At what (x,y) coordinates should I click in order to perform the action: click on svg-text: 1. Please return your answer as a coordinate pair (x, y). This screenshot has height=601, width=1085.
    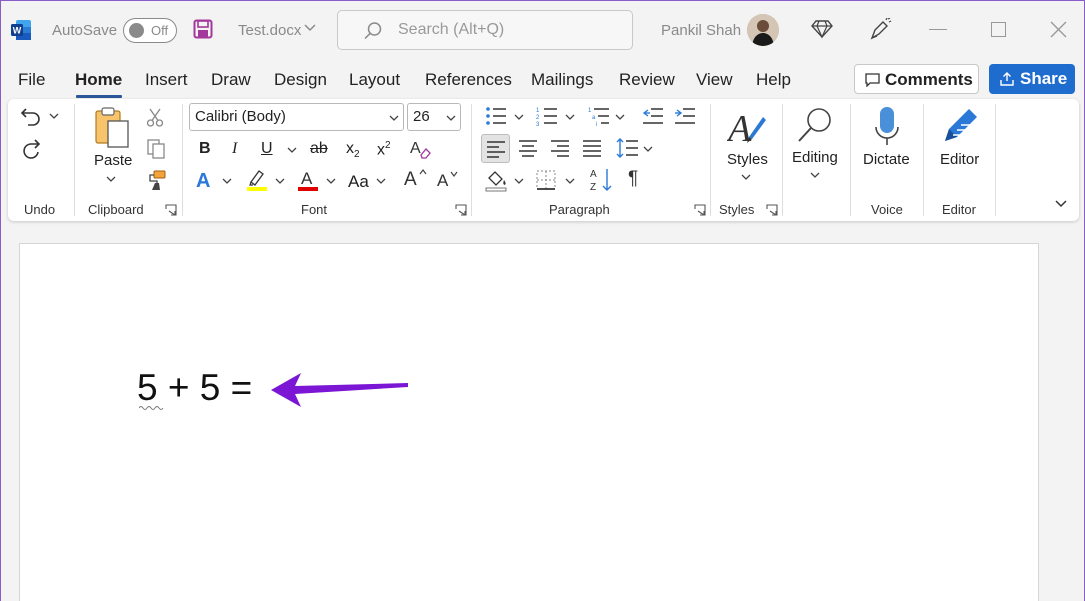
    Looking at the image, I should click on (590, 111).